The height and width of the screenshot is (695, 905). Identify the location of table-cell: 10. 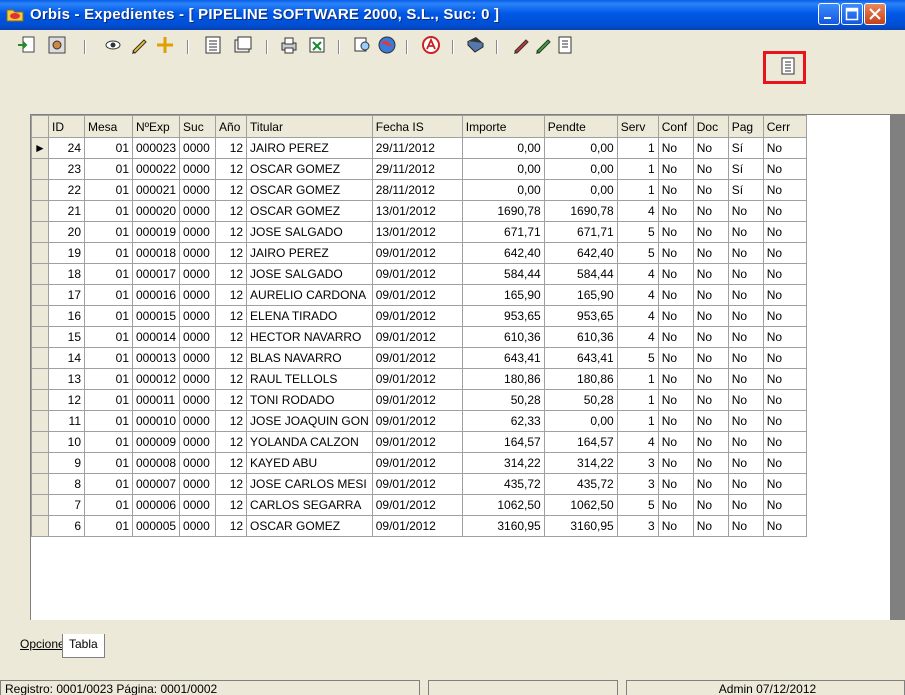
(66, 442).